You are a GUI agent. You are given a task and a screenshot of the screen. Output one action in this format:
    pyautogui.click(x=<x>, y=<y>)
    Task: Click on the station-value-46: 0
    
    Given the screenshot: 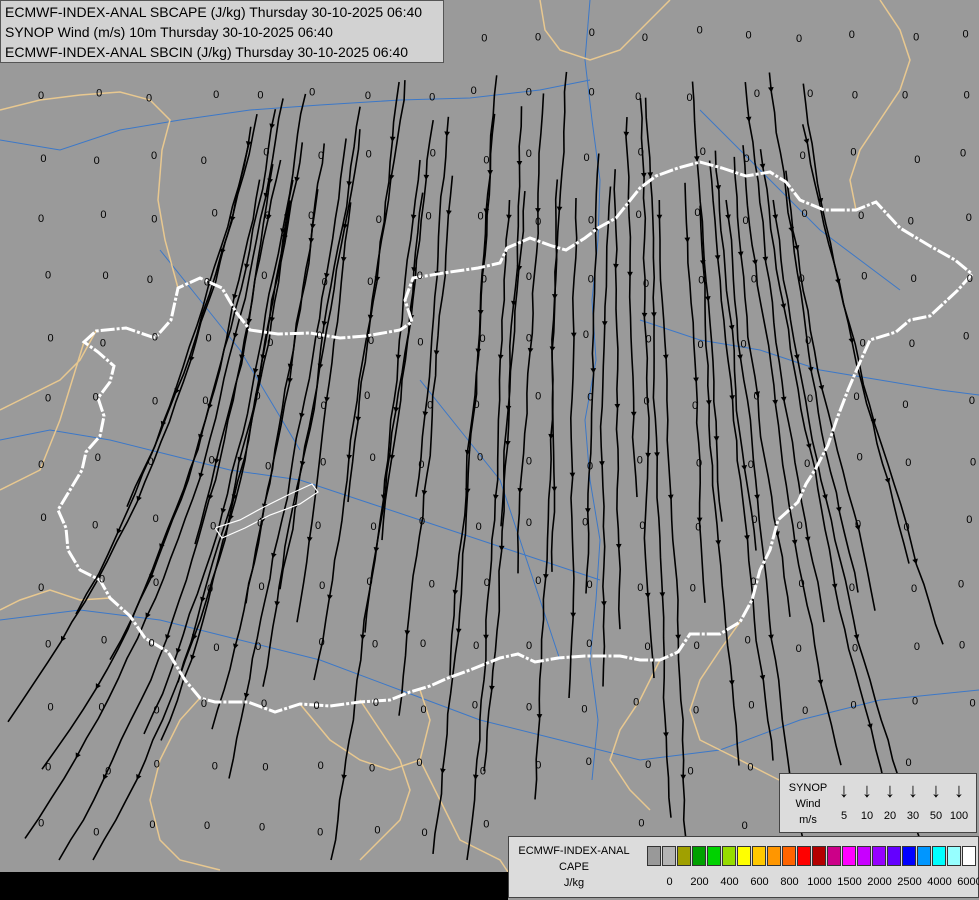 What is the action you would take?
    pyautogui.click(x=41, y=219)
    